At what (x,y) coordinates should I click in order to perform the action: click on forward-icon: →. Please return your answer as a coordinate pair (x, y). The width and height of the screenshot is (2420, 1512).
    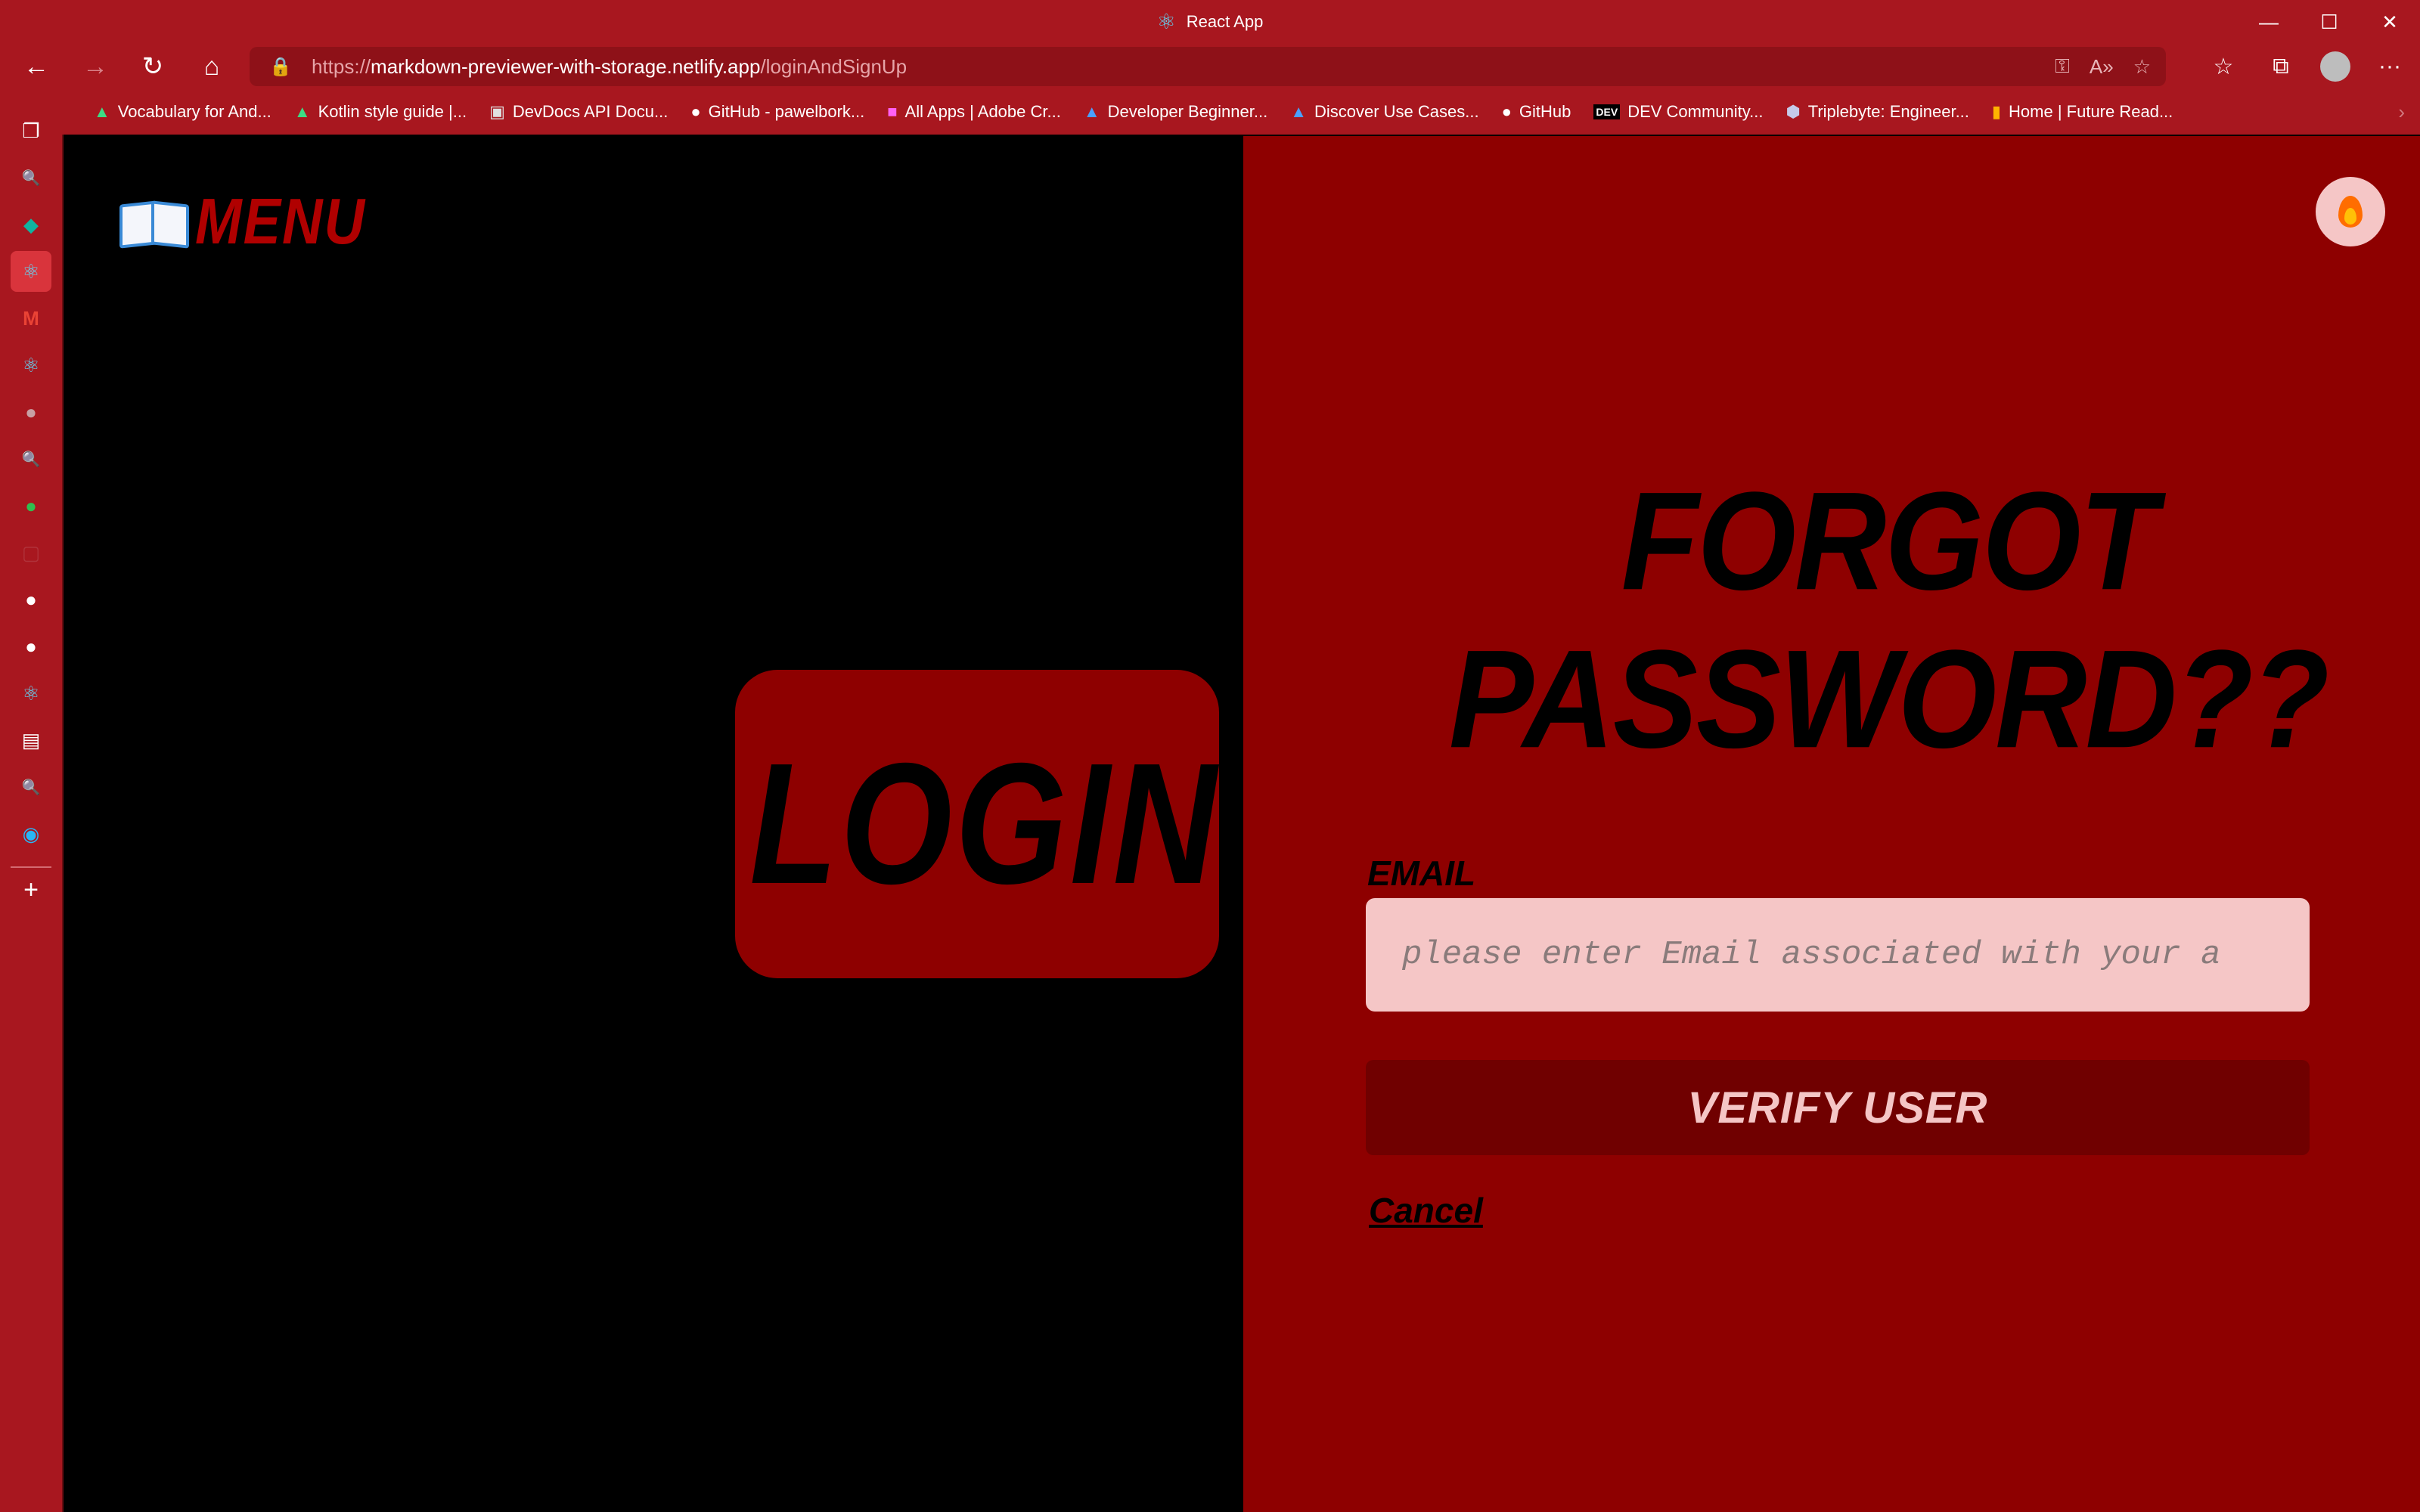
    Looking at the image, I should click on (95, 66).